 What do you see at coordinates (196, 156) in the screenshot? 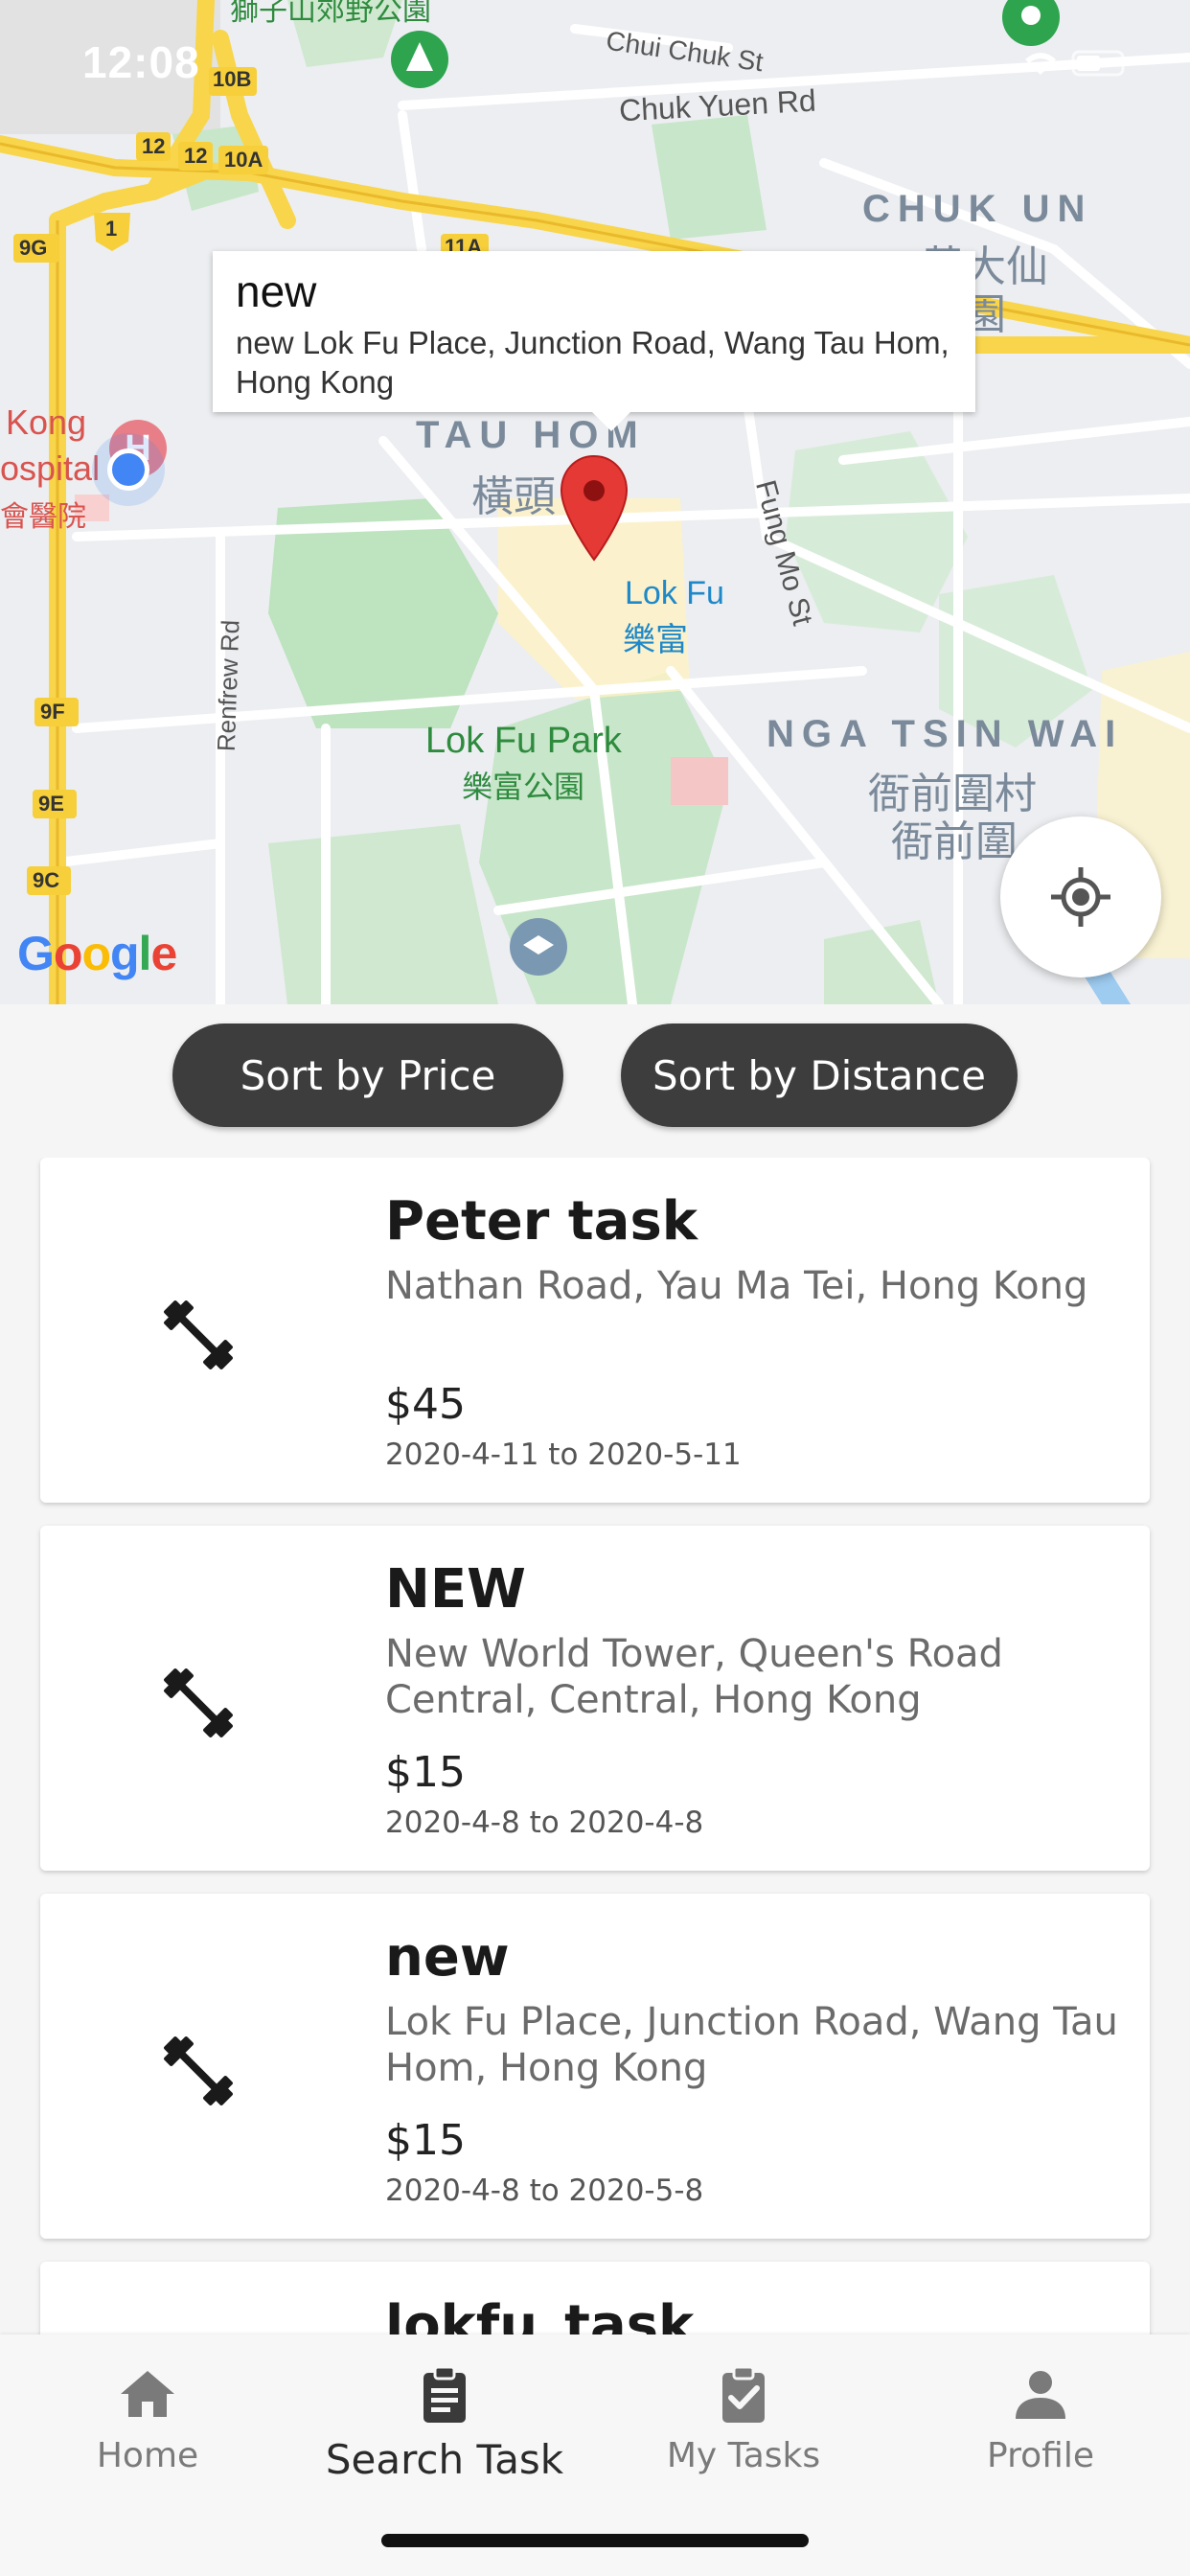
I see `map-route-12b: 12` at bounding box center [196, 156].